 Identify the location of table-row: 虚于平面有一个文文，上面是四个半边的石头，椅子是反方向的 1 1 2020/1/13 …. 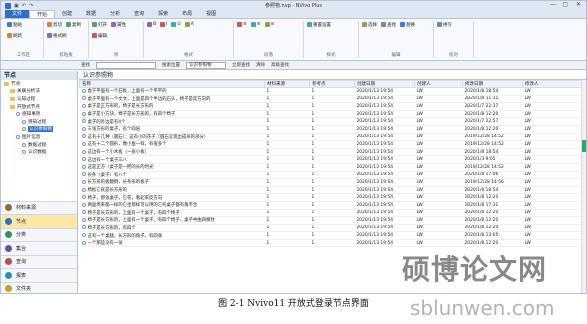
(332, 99).